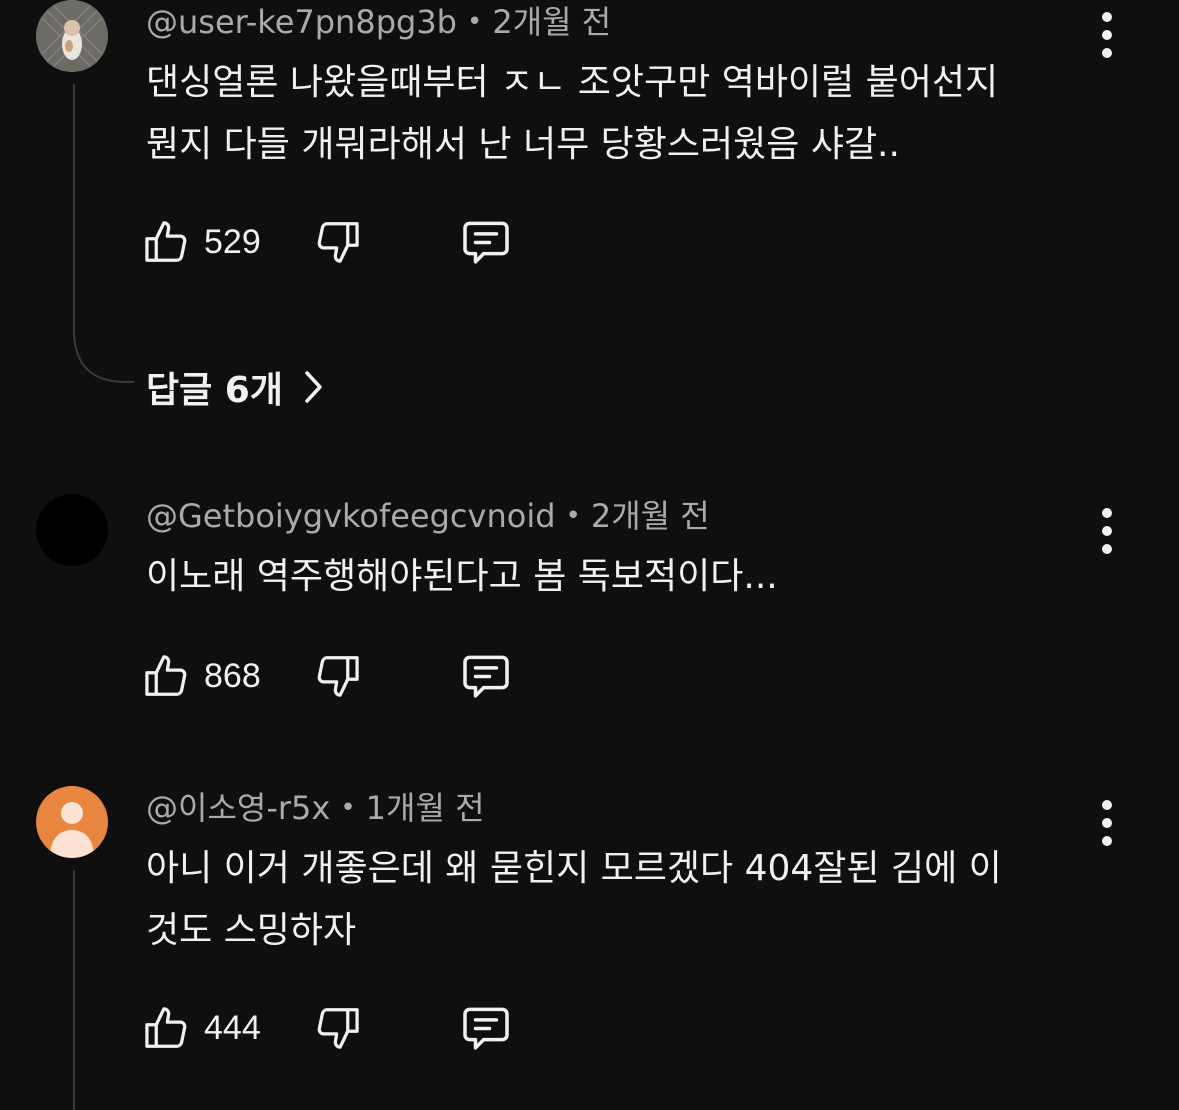 The image size is (1179, 1110). I want to click on comment-text: 아니 이거 개좋은데 왜 묻힌지 모르겠다 404잘된 김에 이 것도 스밍하자, so click(616, 900).